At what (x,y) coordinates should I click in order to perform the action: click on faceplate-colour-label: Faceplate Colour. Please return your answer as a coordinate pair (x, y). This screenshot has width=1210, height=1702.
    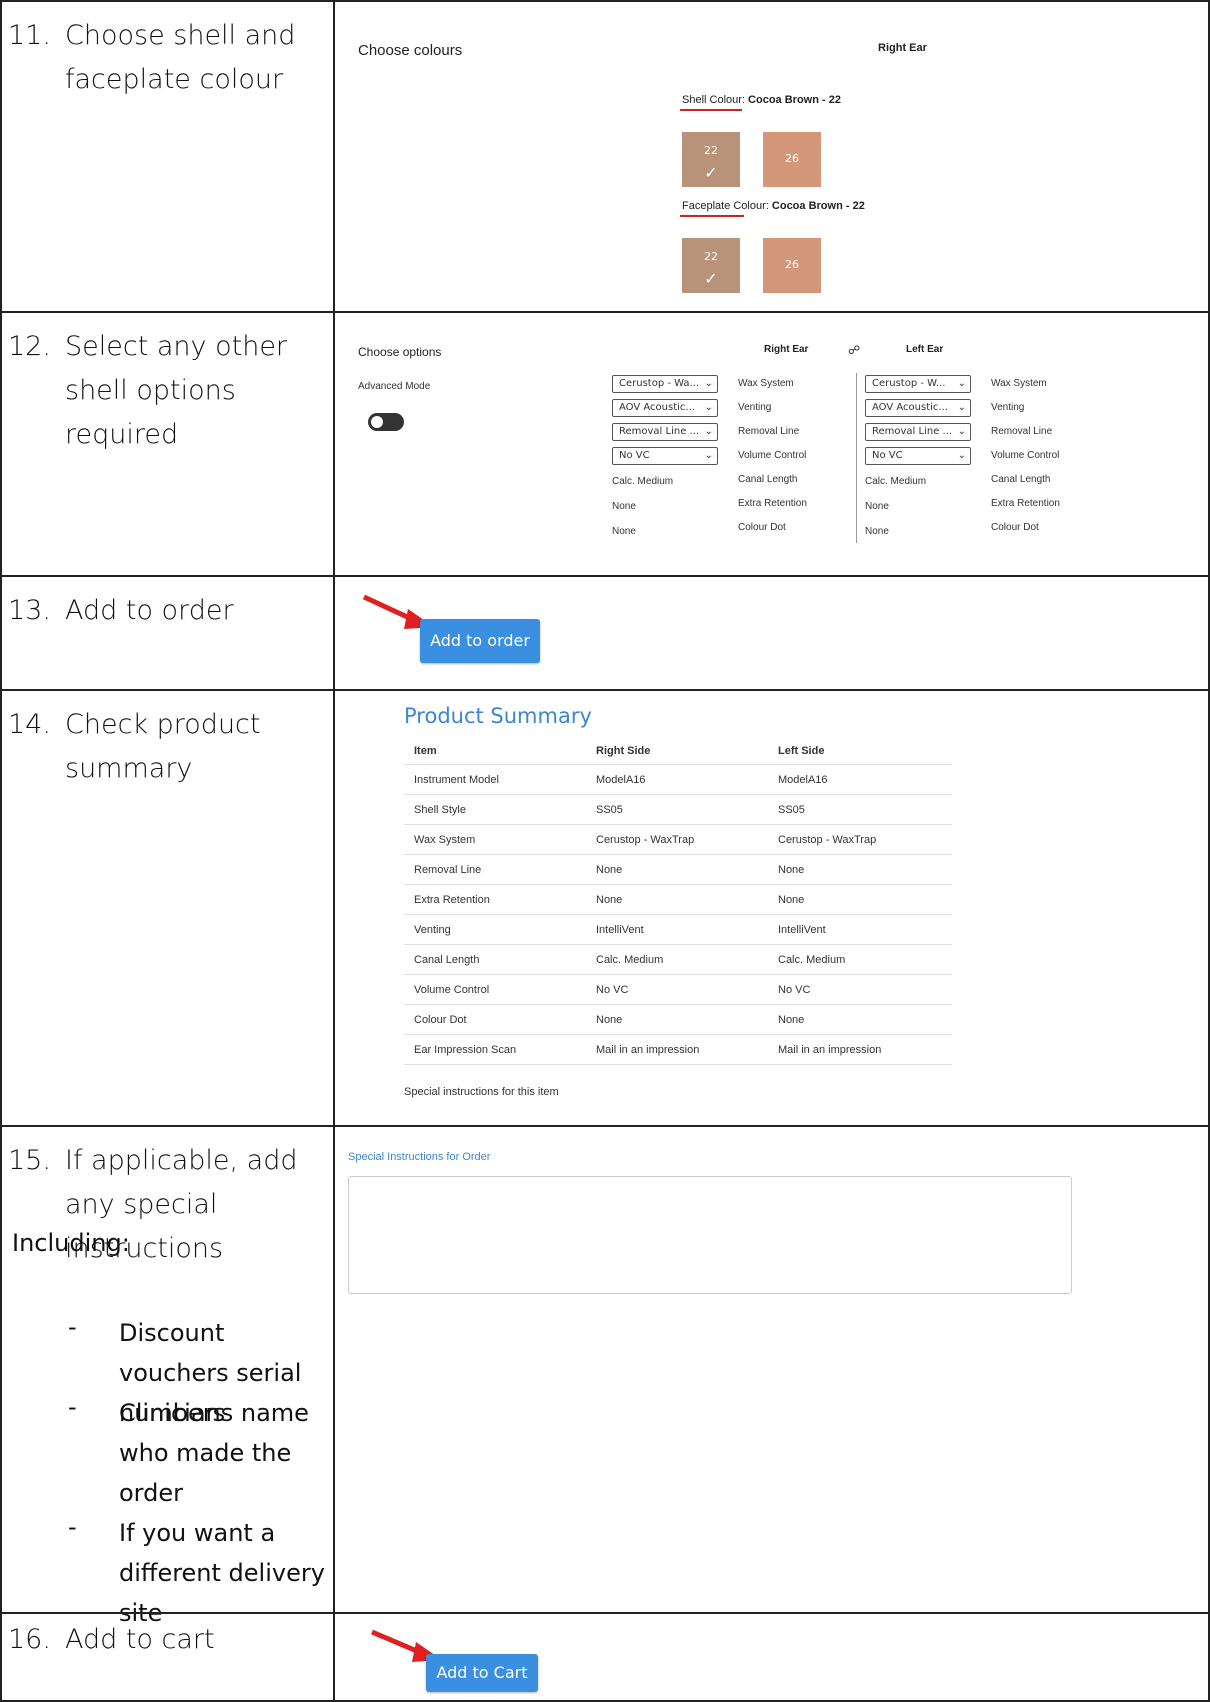
    Looking at the image, I should click on (724, 206).